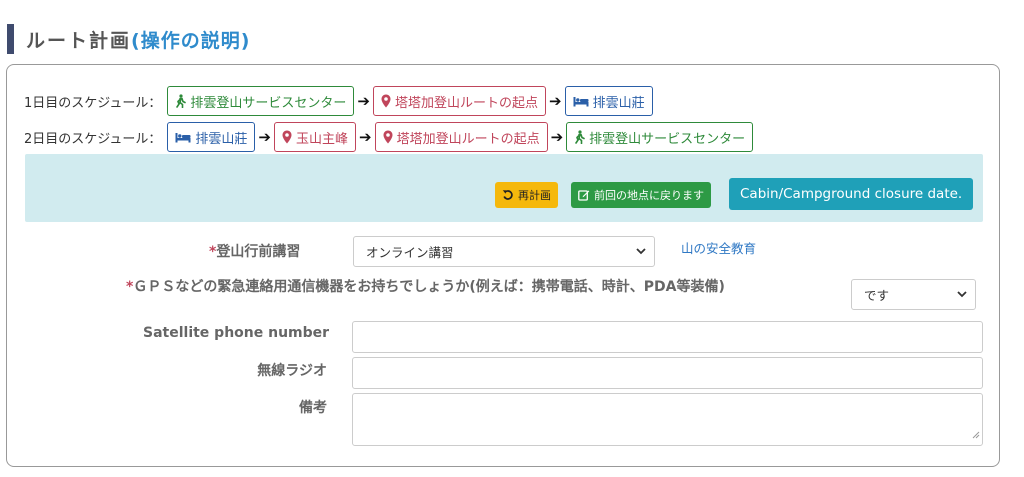  I want to click on day2-stop-trailhead: 塔塔加登山ルートの起点, so click(461, 137).